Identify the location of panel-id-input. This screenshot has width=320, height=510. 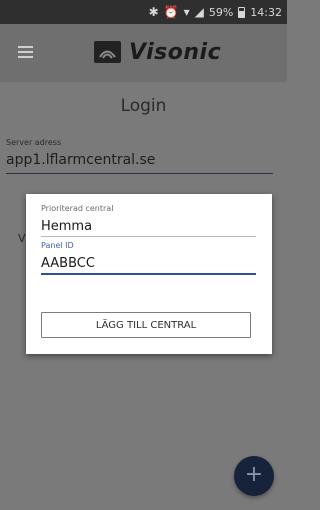
(148, 264).